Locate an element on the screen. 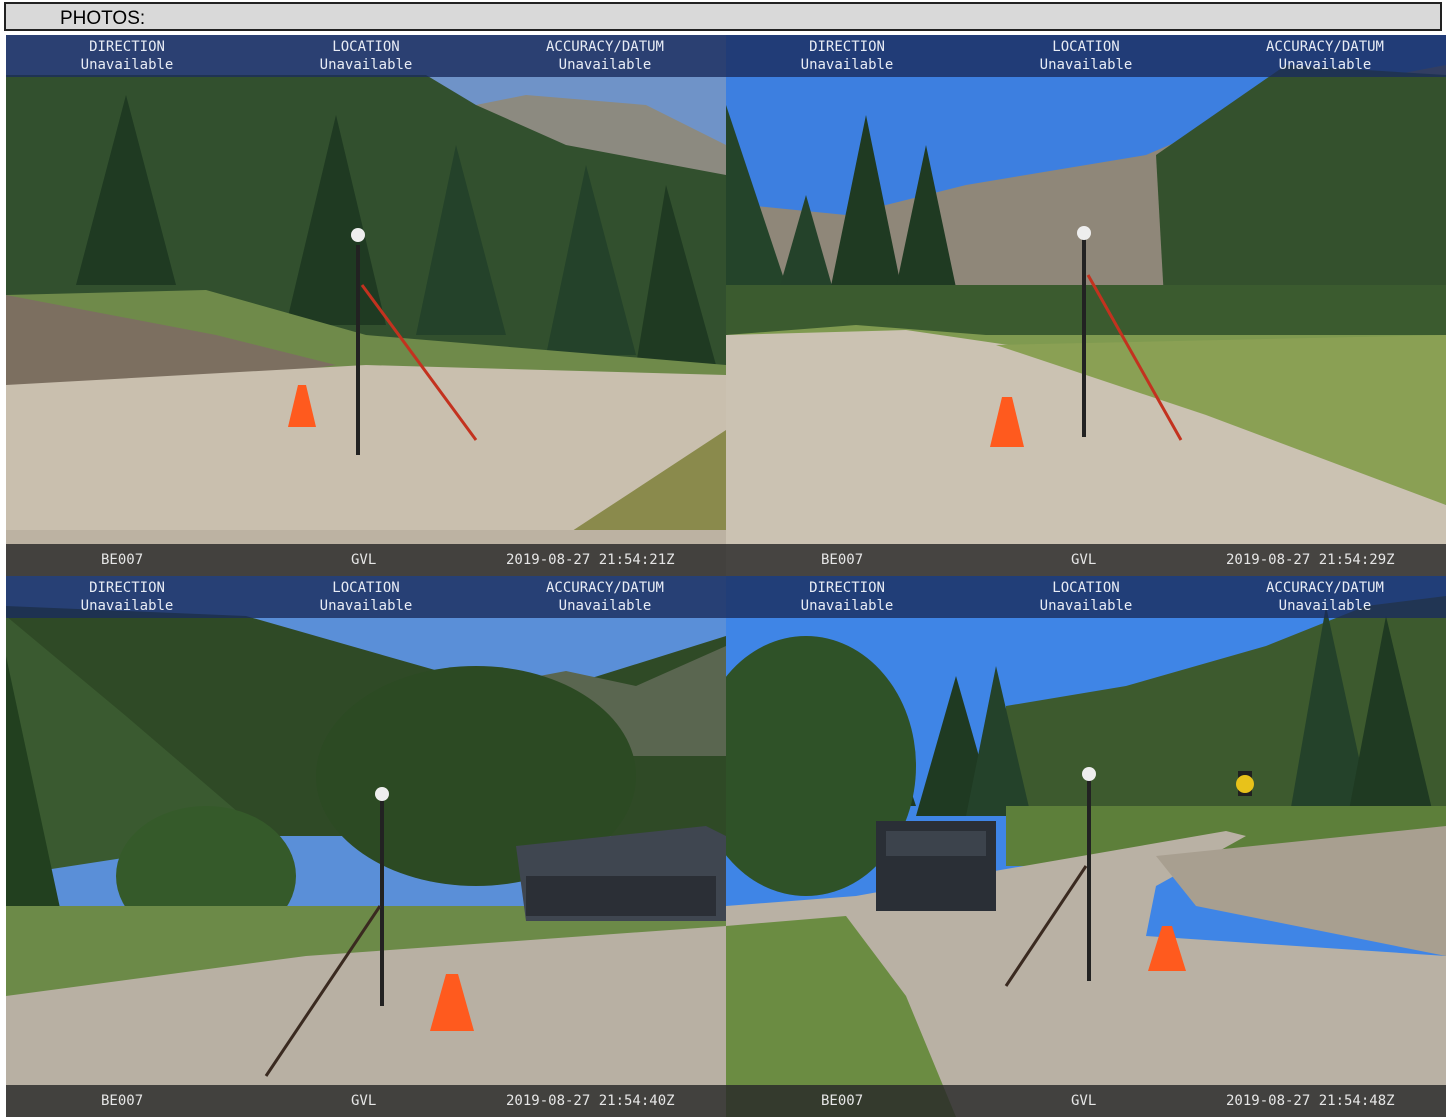 This screenshot has width=1447, height=1117. photo-1-location: LOCATION Unavailable is located at coordinates (366, 56).